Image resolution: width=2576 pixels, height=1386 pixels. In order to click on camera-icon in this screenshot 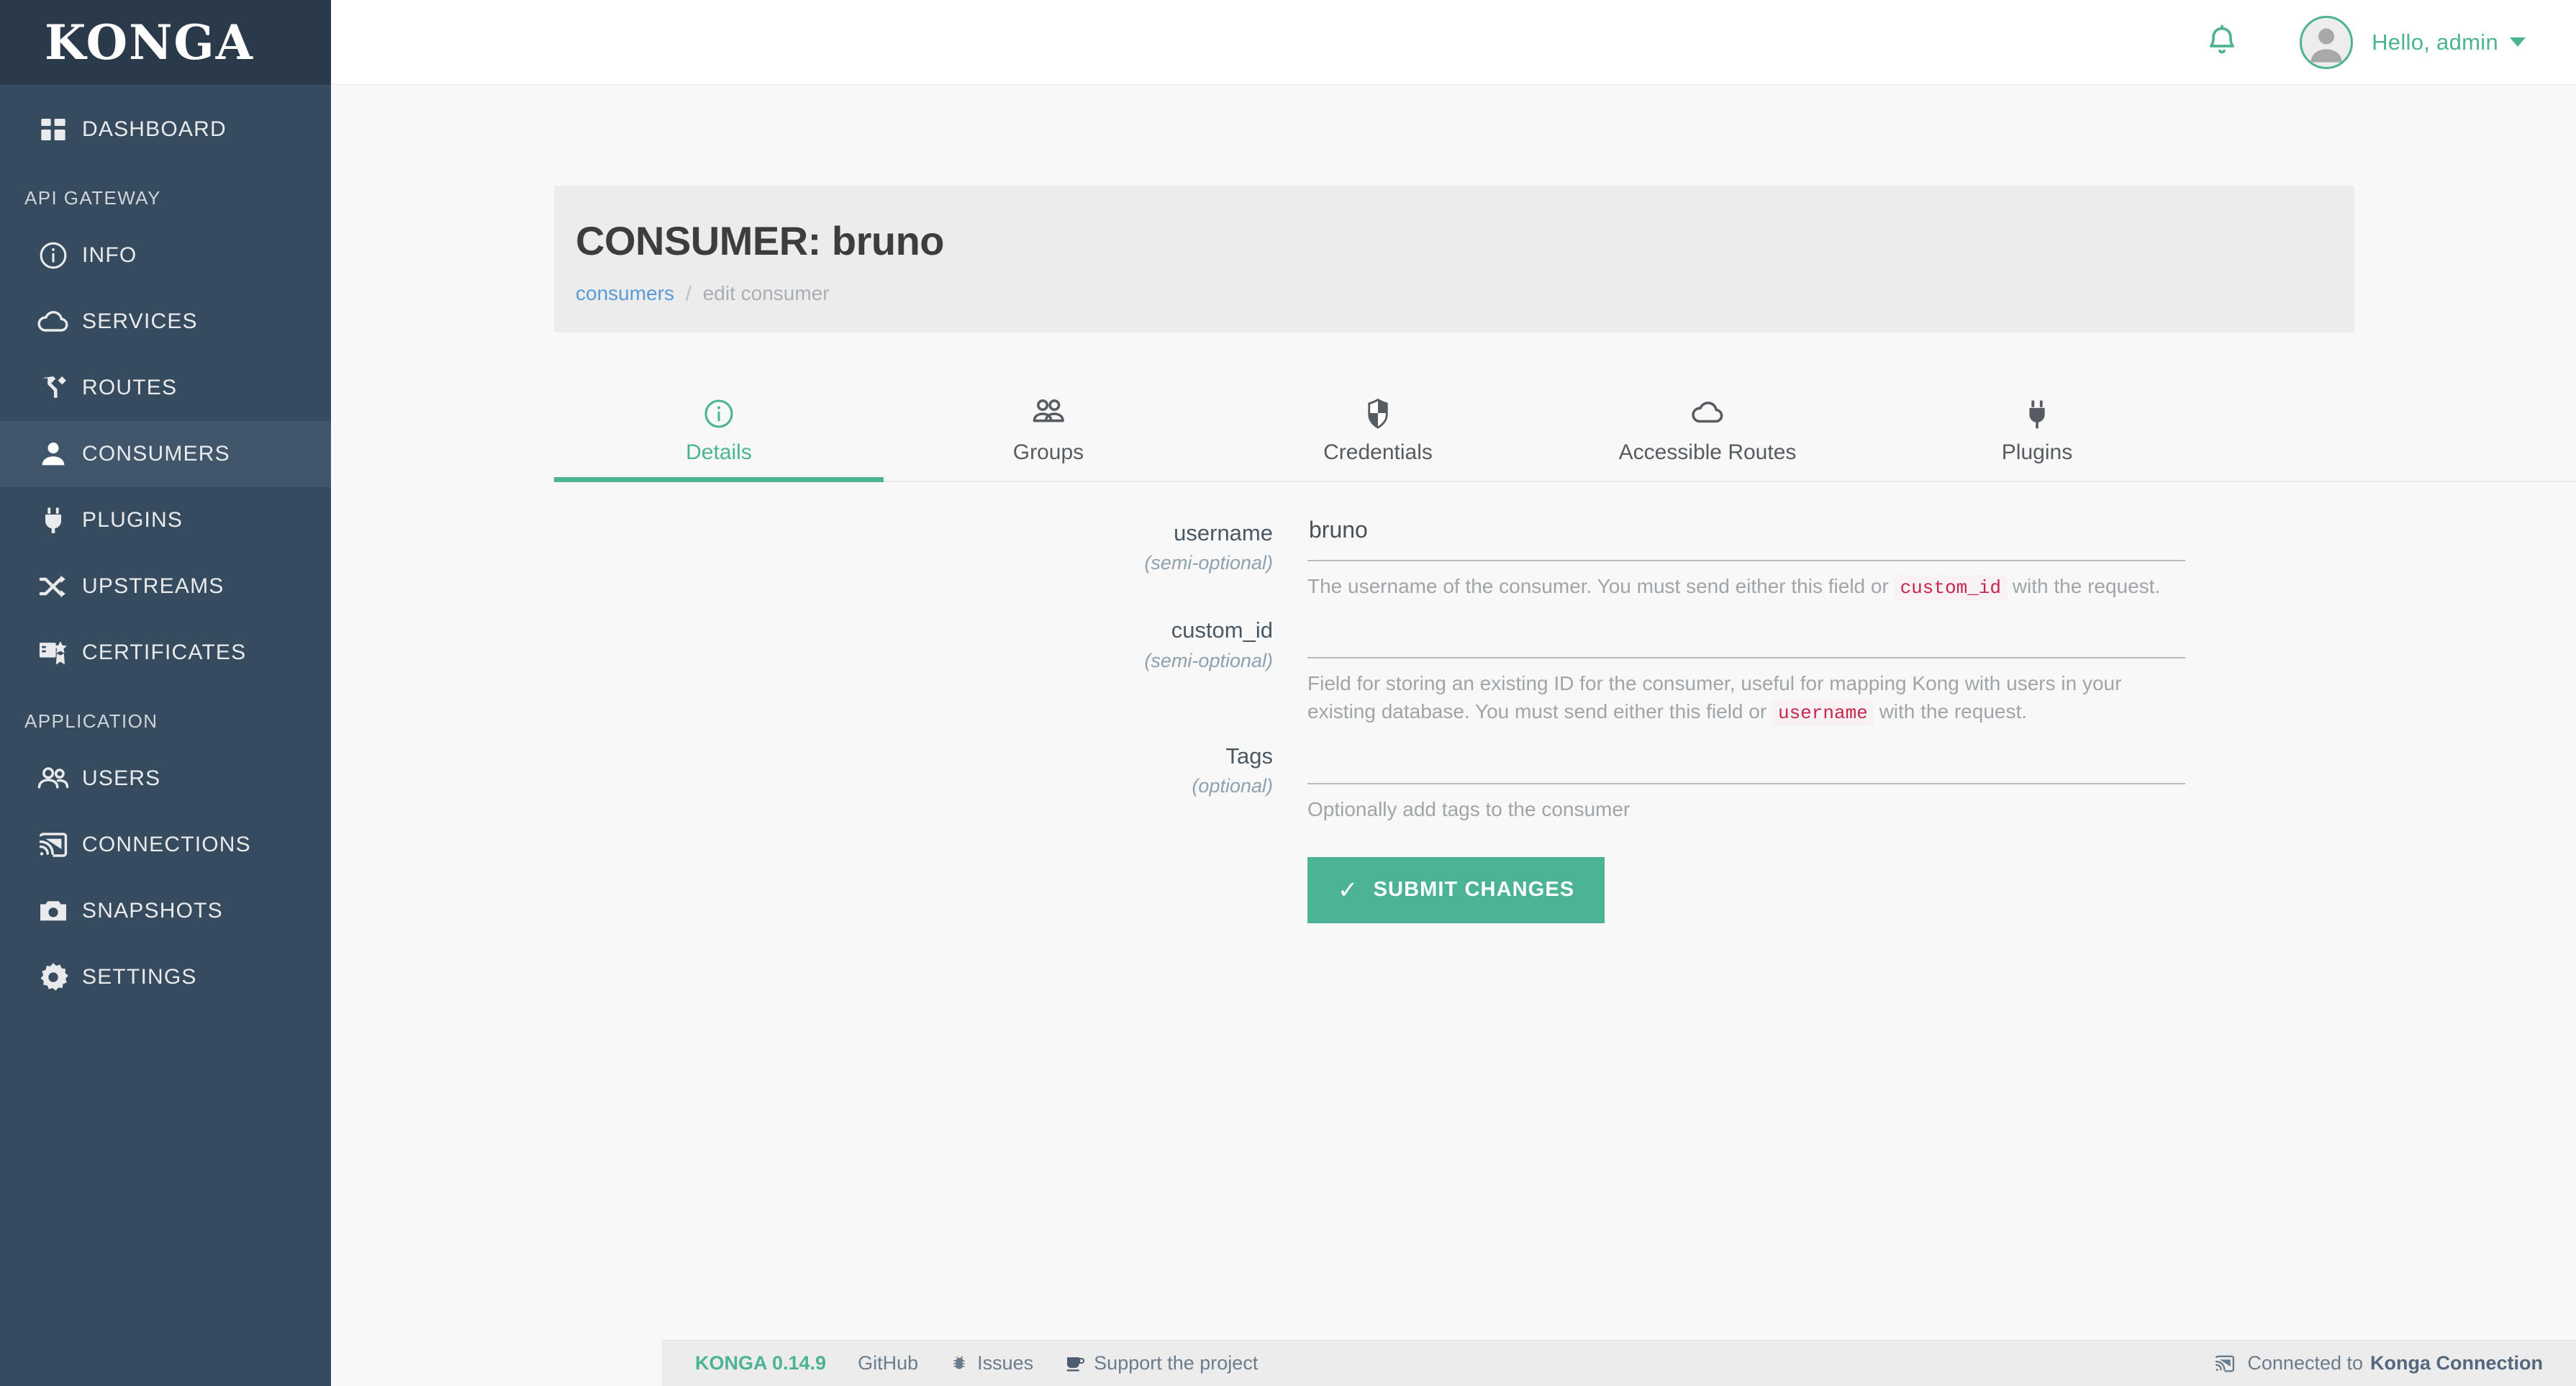, I will do `click(53, 911)`.